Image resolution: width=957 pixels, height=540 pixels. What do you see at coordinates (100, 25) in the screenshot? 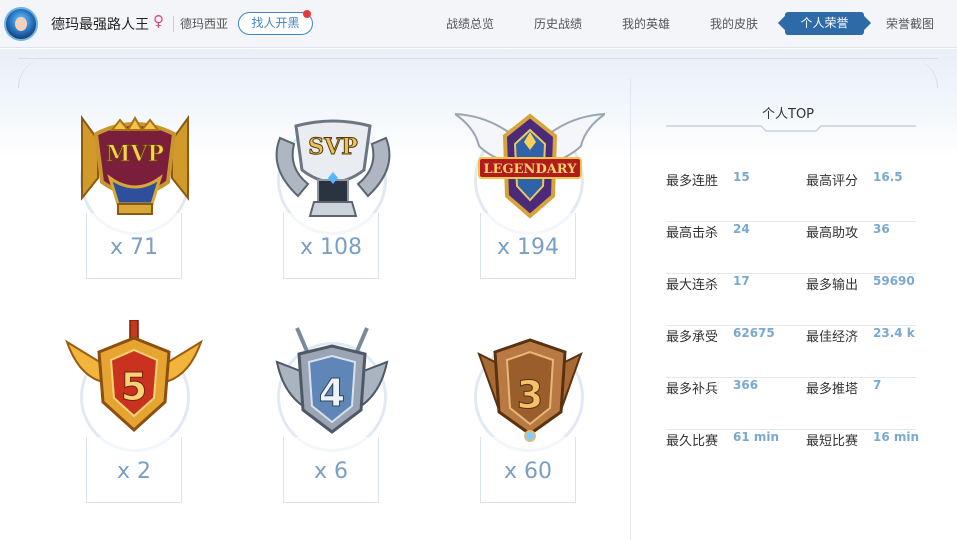
I see `username: 德玛最强路人王` at bounding box center [100, 25].